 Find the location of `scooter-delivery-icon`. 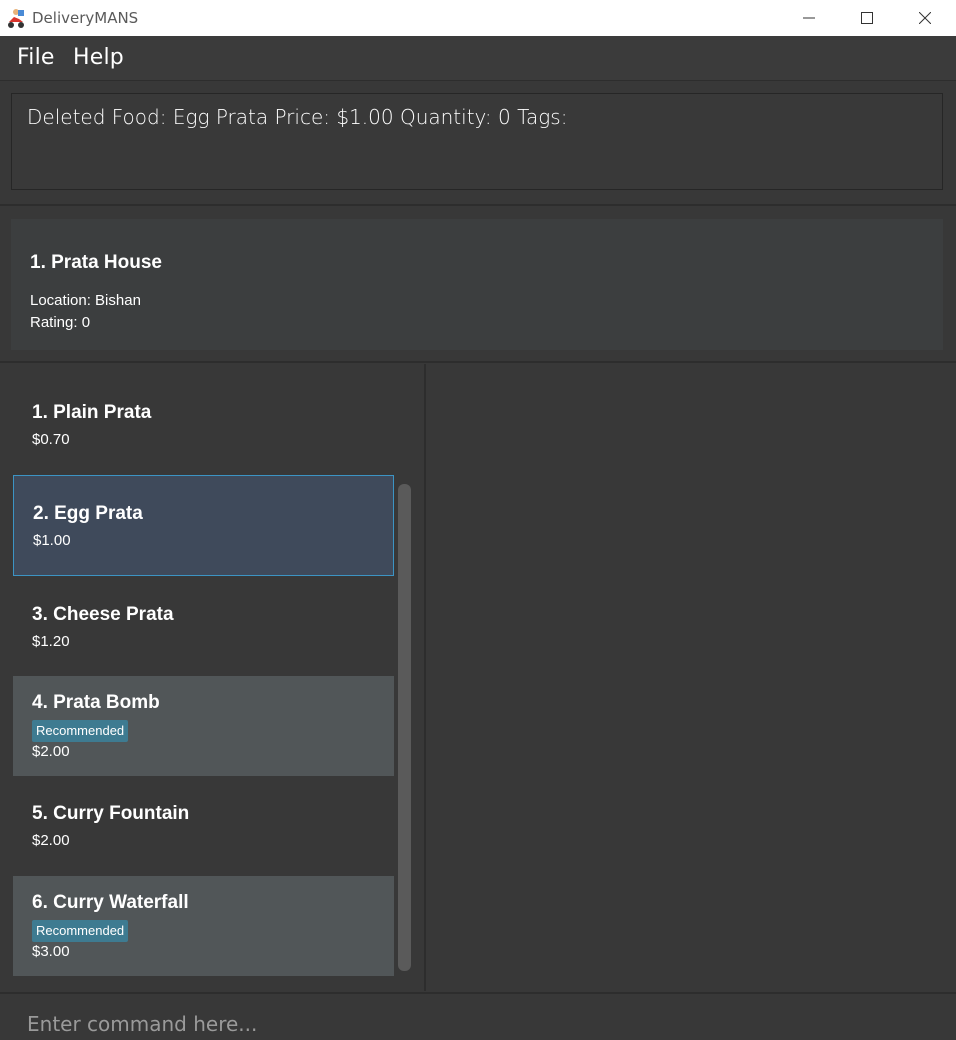

scooter-delivery-icon is located at coordinates (16, 18).